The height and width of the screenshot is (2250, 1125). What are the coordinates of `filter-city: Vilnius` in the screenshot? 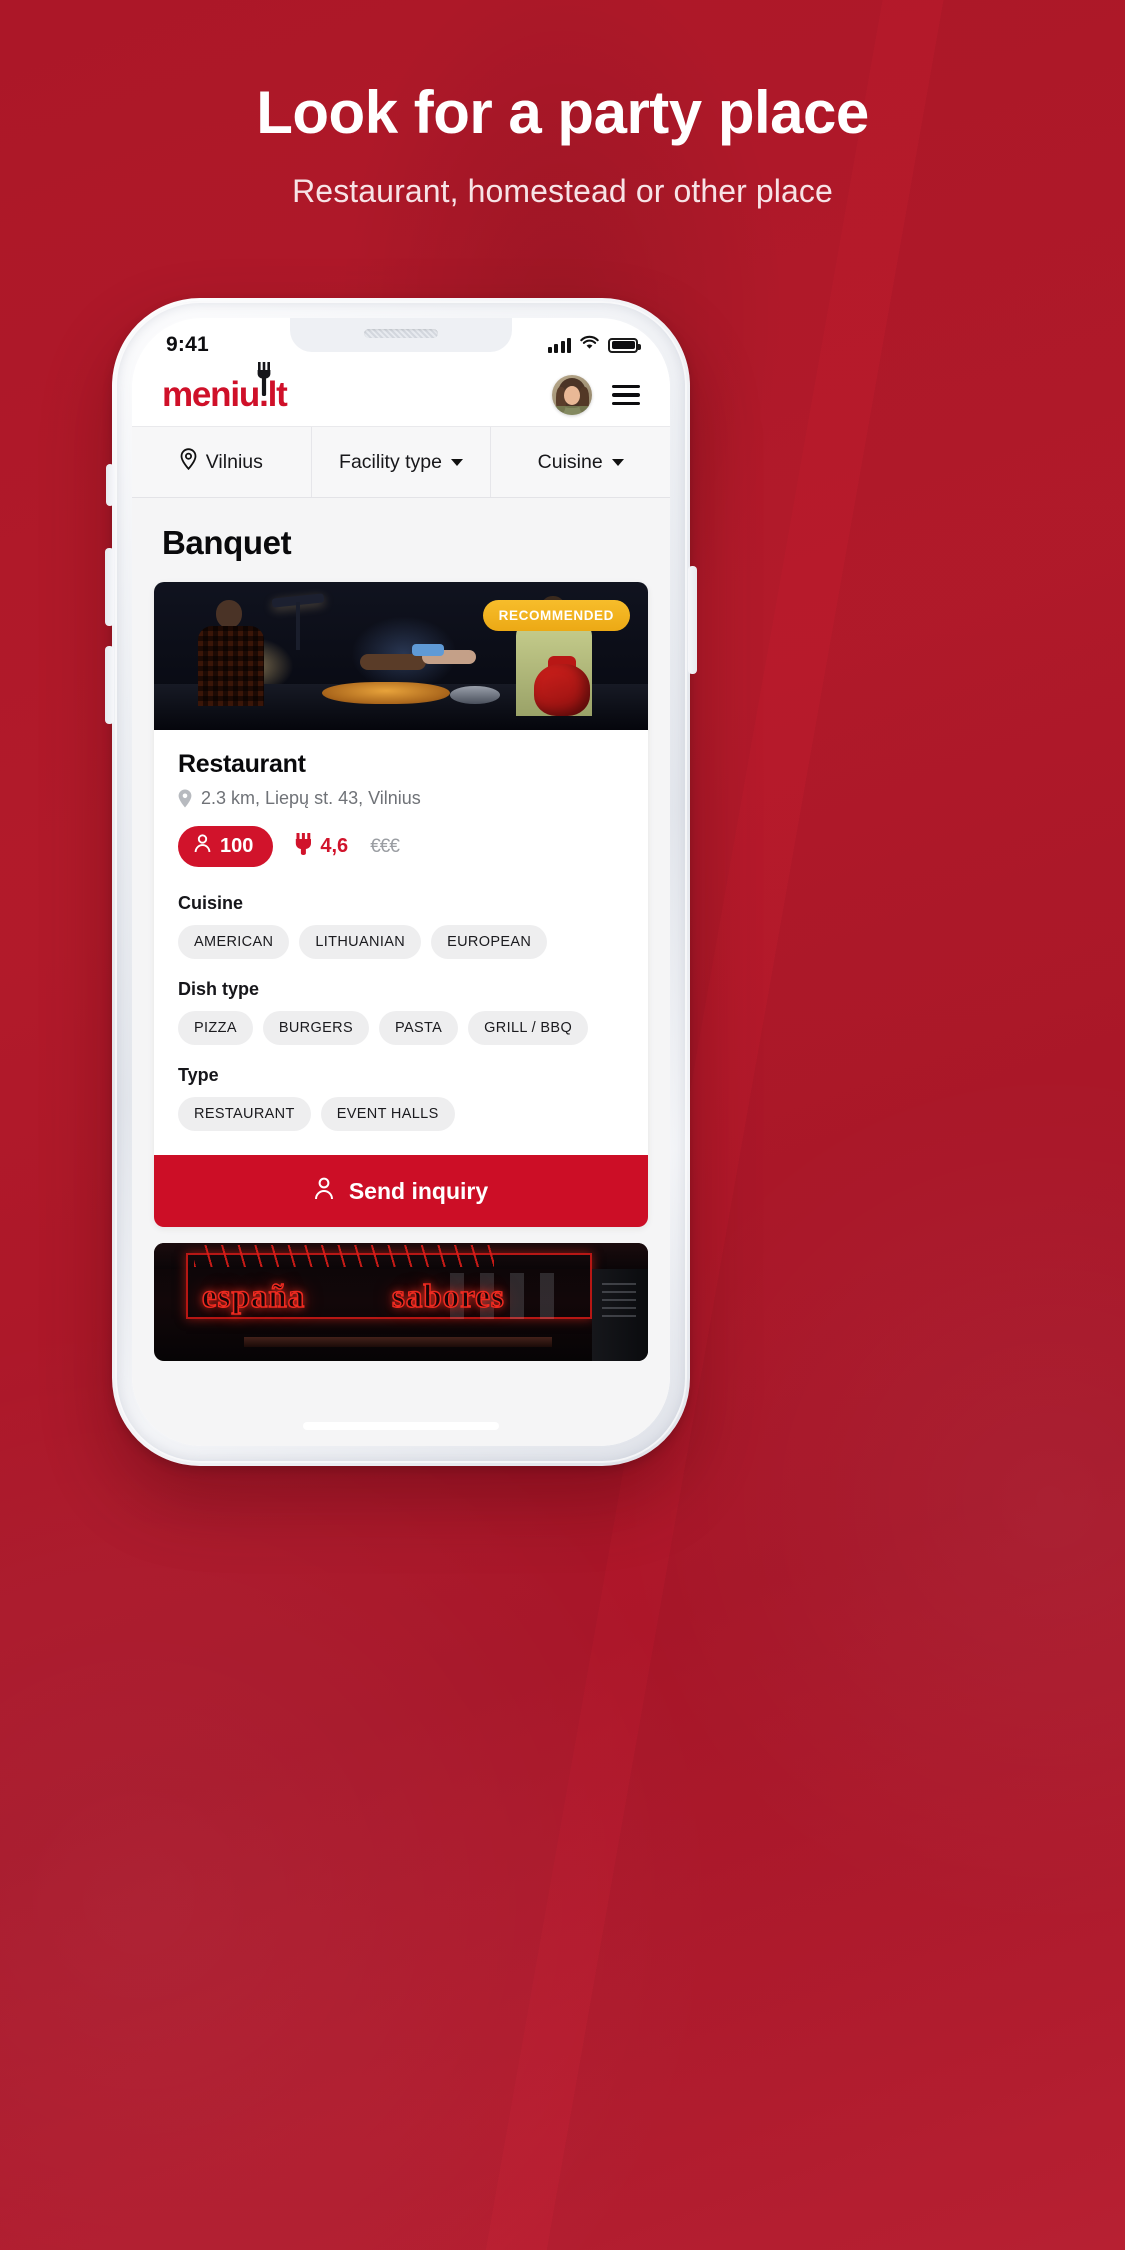 It's located at (222, 462).